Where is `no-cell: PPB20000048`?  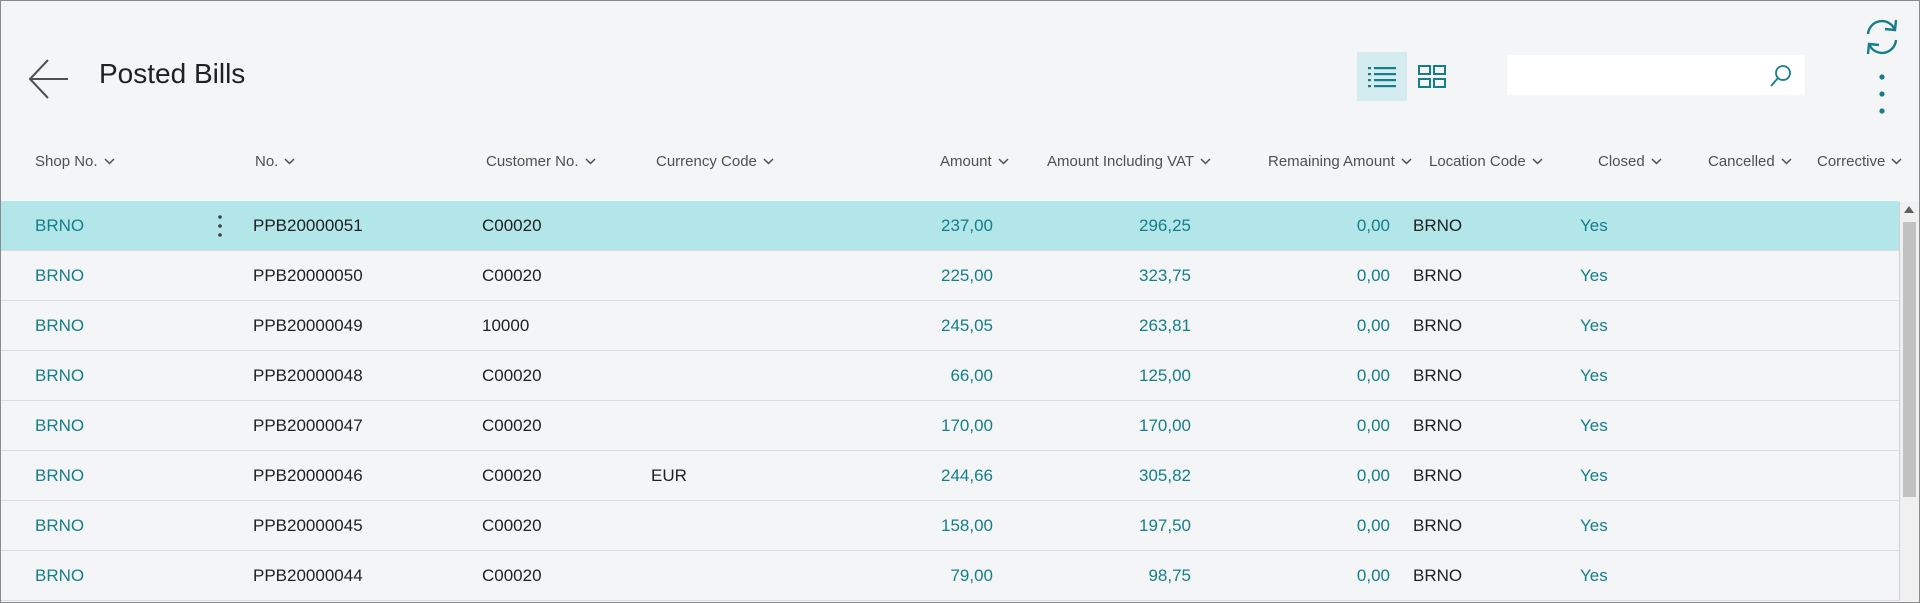 no-cell: PPB20000048 is located at coordinates (308, 375).